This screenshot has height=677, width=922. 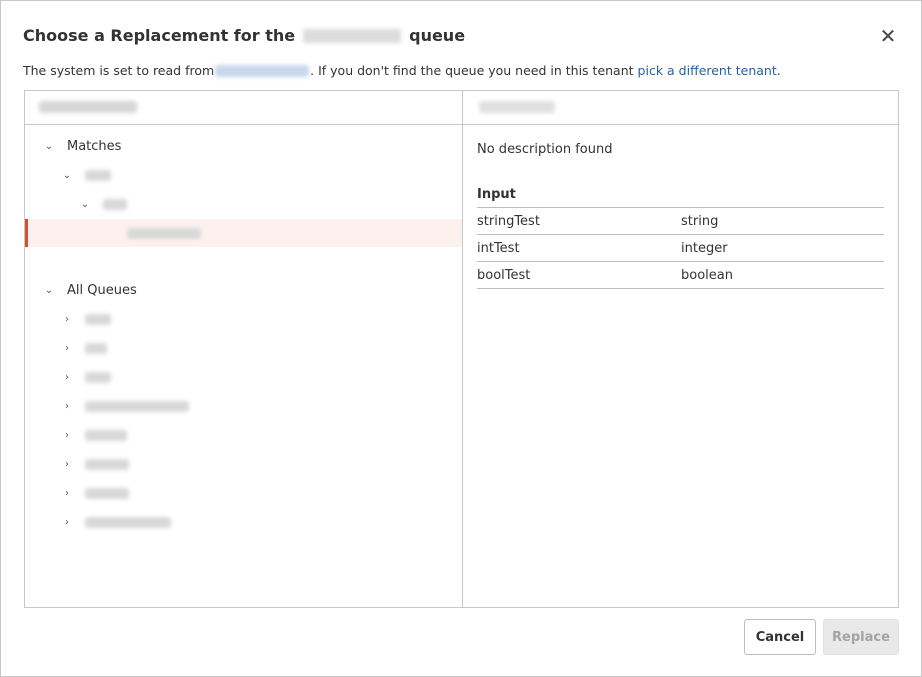 What do you see at coordinates (496, 194) in the screenshot?
I see `input-section-title: Input` at bounding box center [496, 194].